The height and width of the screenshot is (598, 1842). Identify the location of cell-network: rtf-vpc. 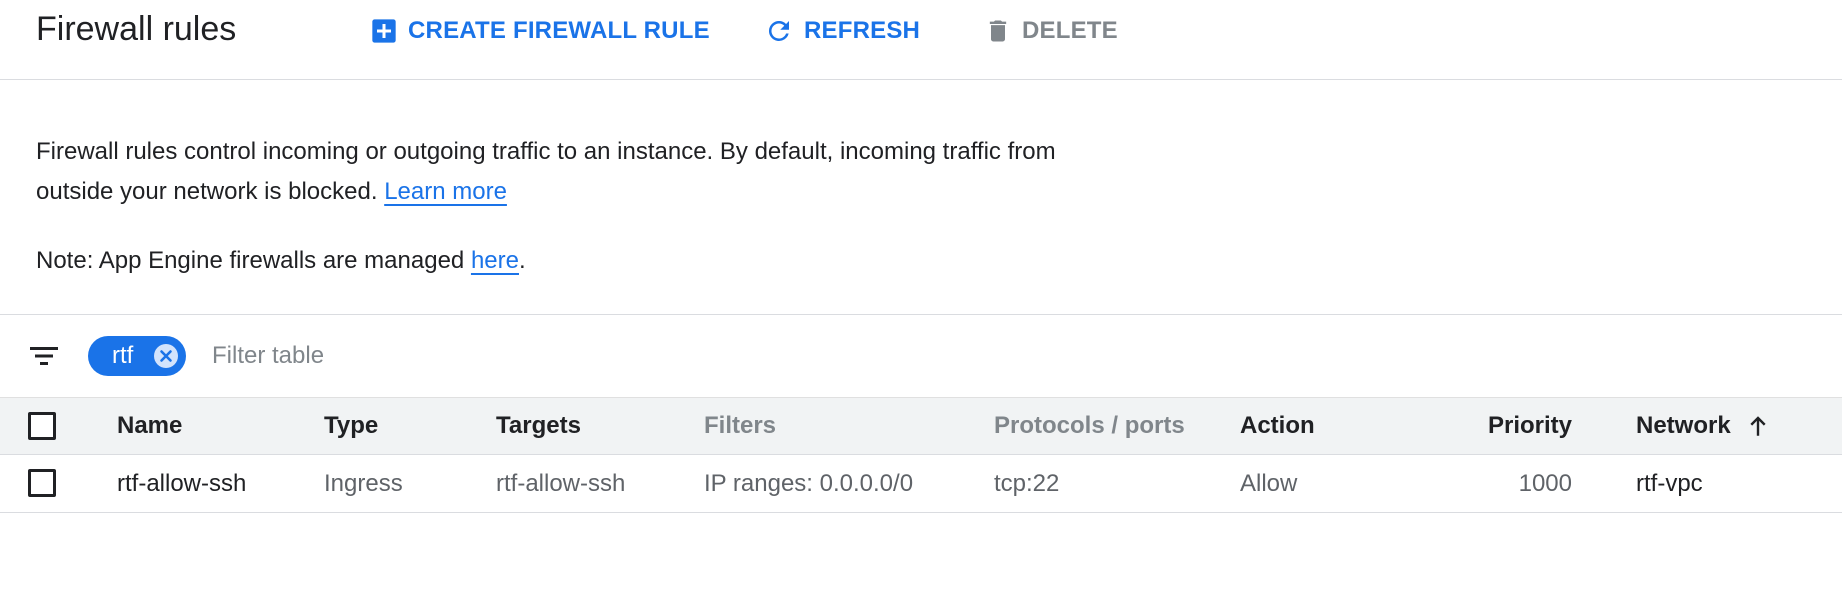
(1669, 483).